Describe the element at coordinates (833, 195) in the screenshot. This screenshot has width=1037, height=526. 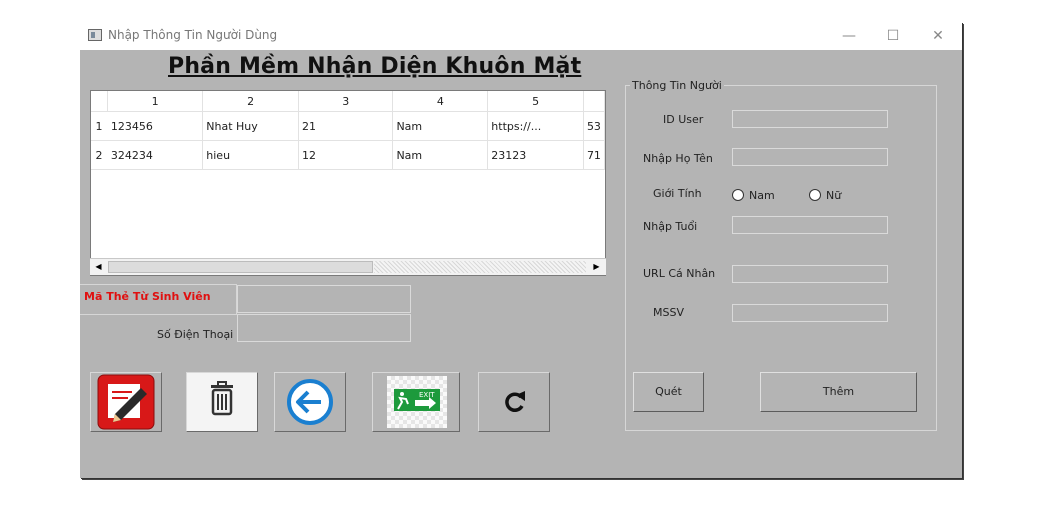
I see `gender-female-label: Nữ` at that location.